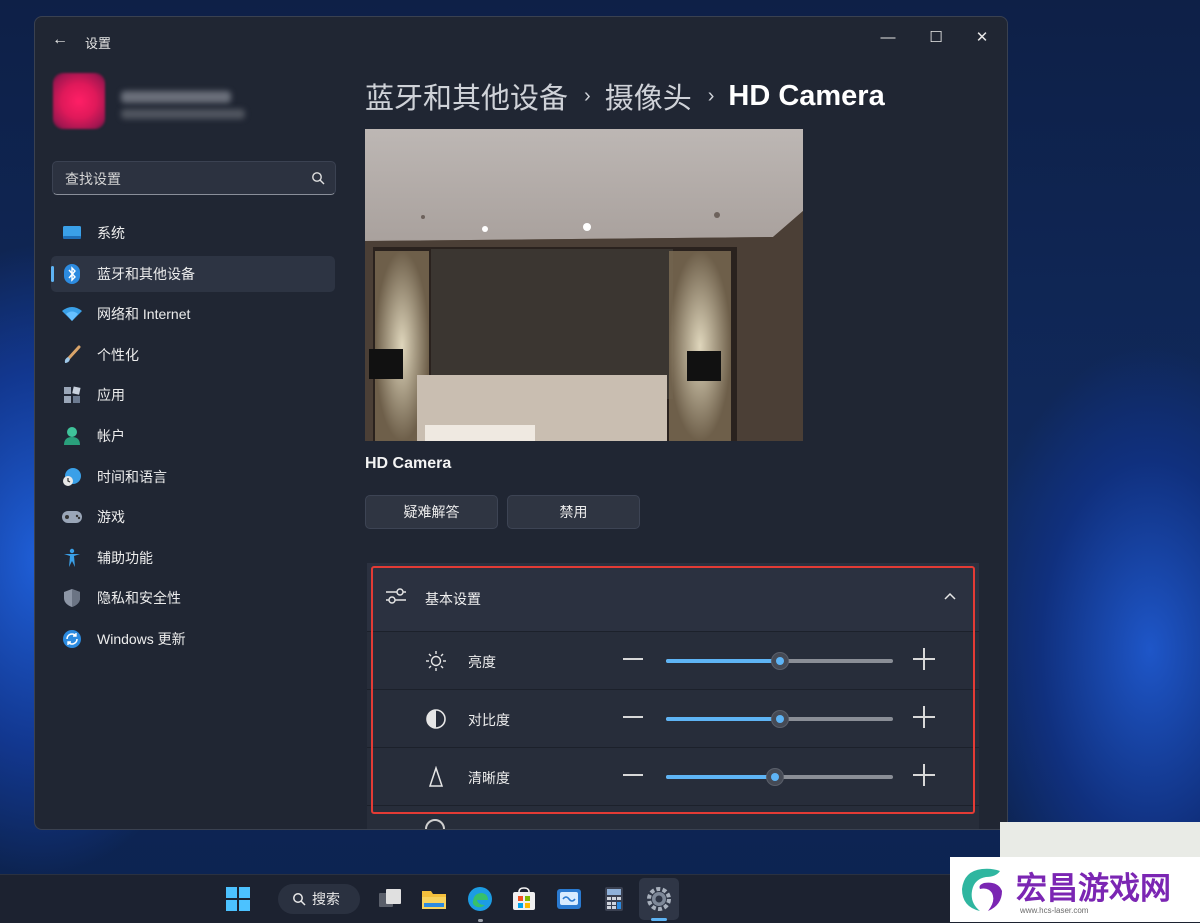  I want to click on sidebar-item-windows-update: Windows 更新, so click(193, 639).